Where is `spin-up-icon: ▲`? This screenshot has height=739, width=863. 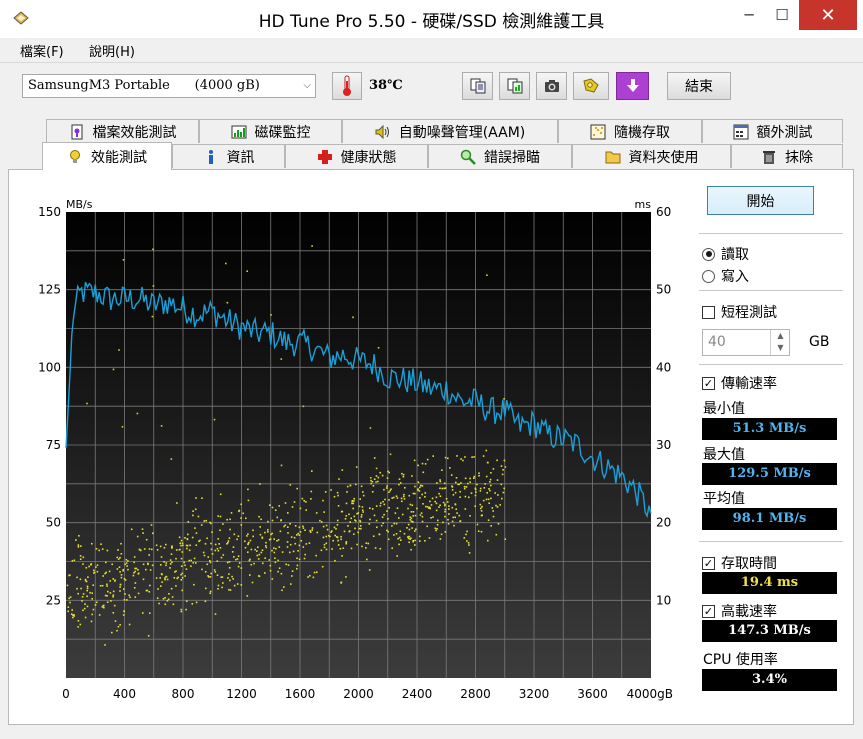
spin-up-icon: ▲ is located at coordinates (780, 336).